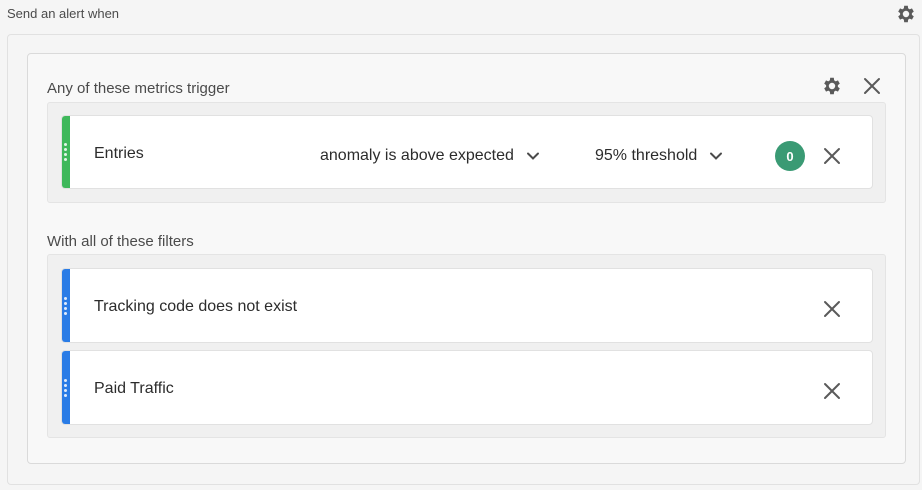 Image resolution: width=922 pixels, height=490 pixels. What do you see at coordinates (196, 306) in the screenshot?
I see `filter-label: Tracking code does not exist` at bounding box center [196, 306].